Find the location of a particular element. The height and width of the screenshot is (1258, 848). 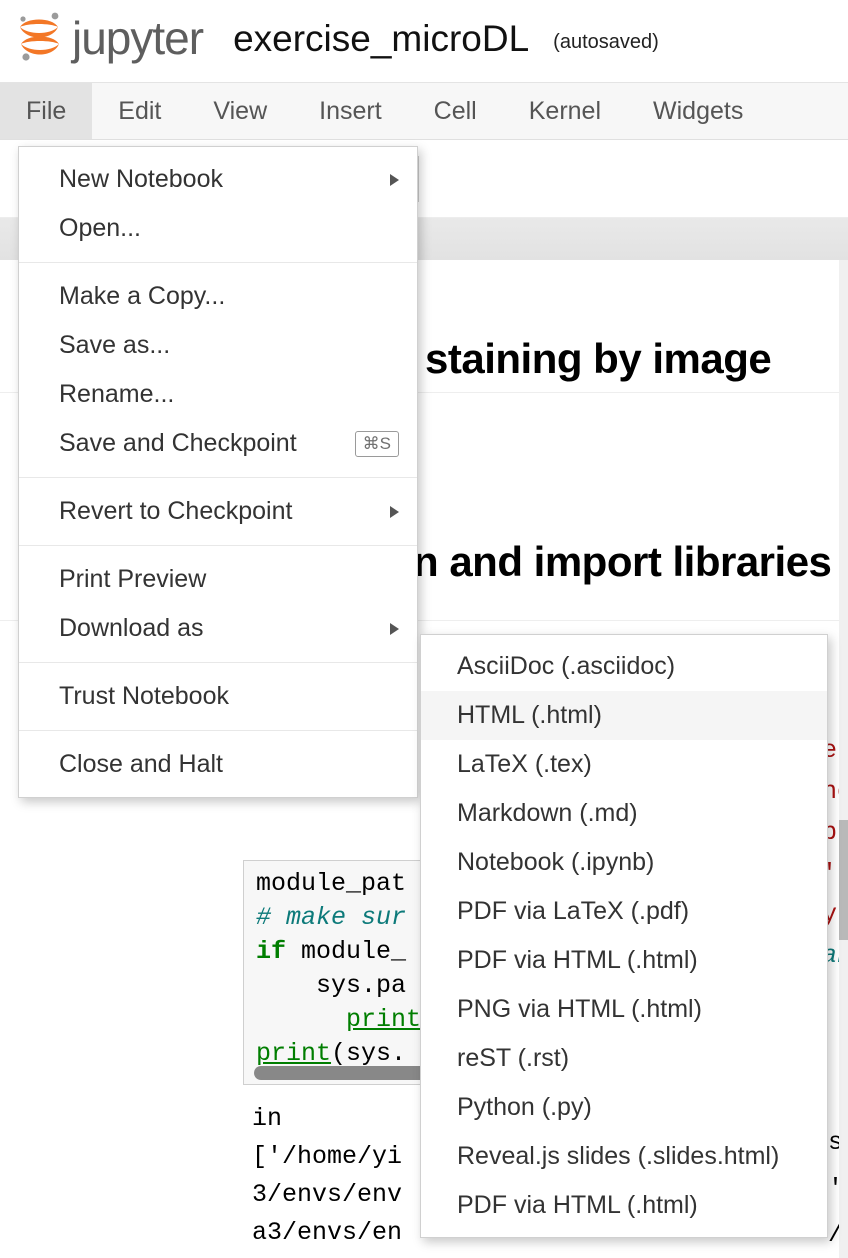

code-token: module_pat is located at coordinates (331, 883).